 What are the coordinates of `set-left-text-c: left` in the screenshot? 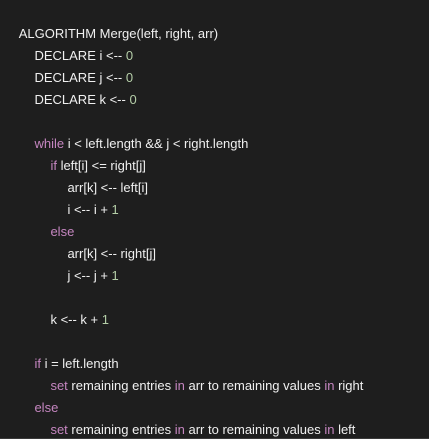 It's located at (345, 429).